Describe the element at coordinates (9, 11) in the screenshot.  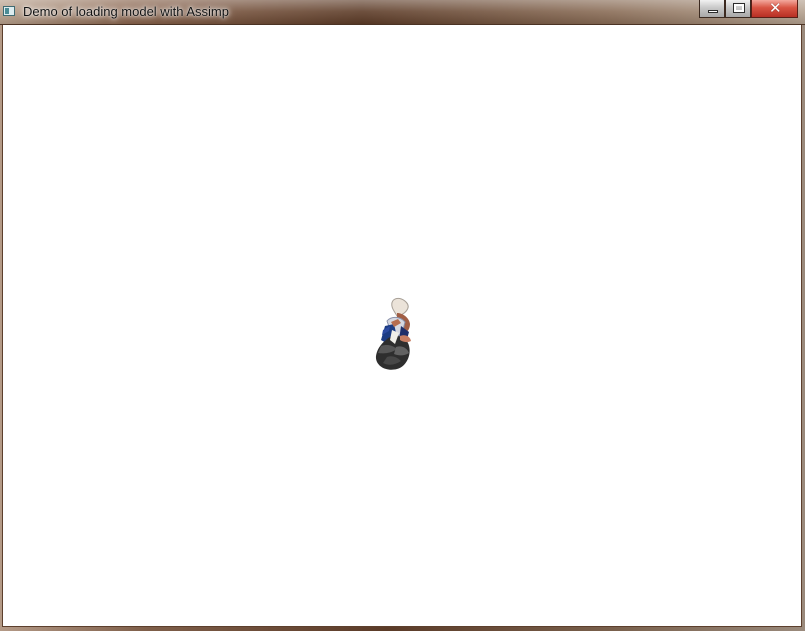
I see `application-window-icon` at that location.